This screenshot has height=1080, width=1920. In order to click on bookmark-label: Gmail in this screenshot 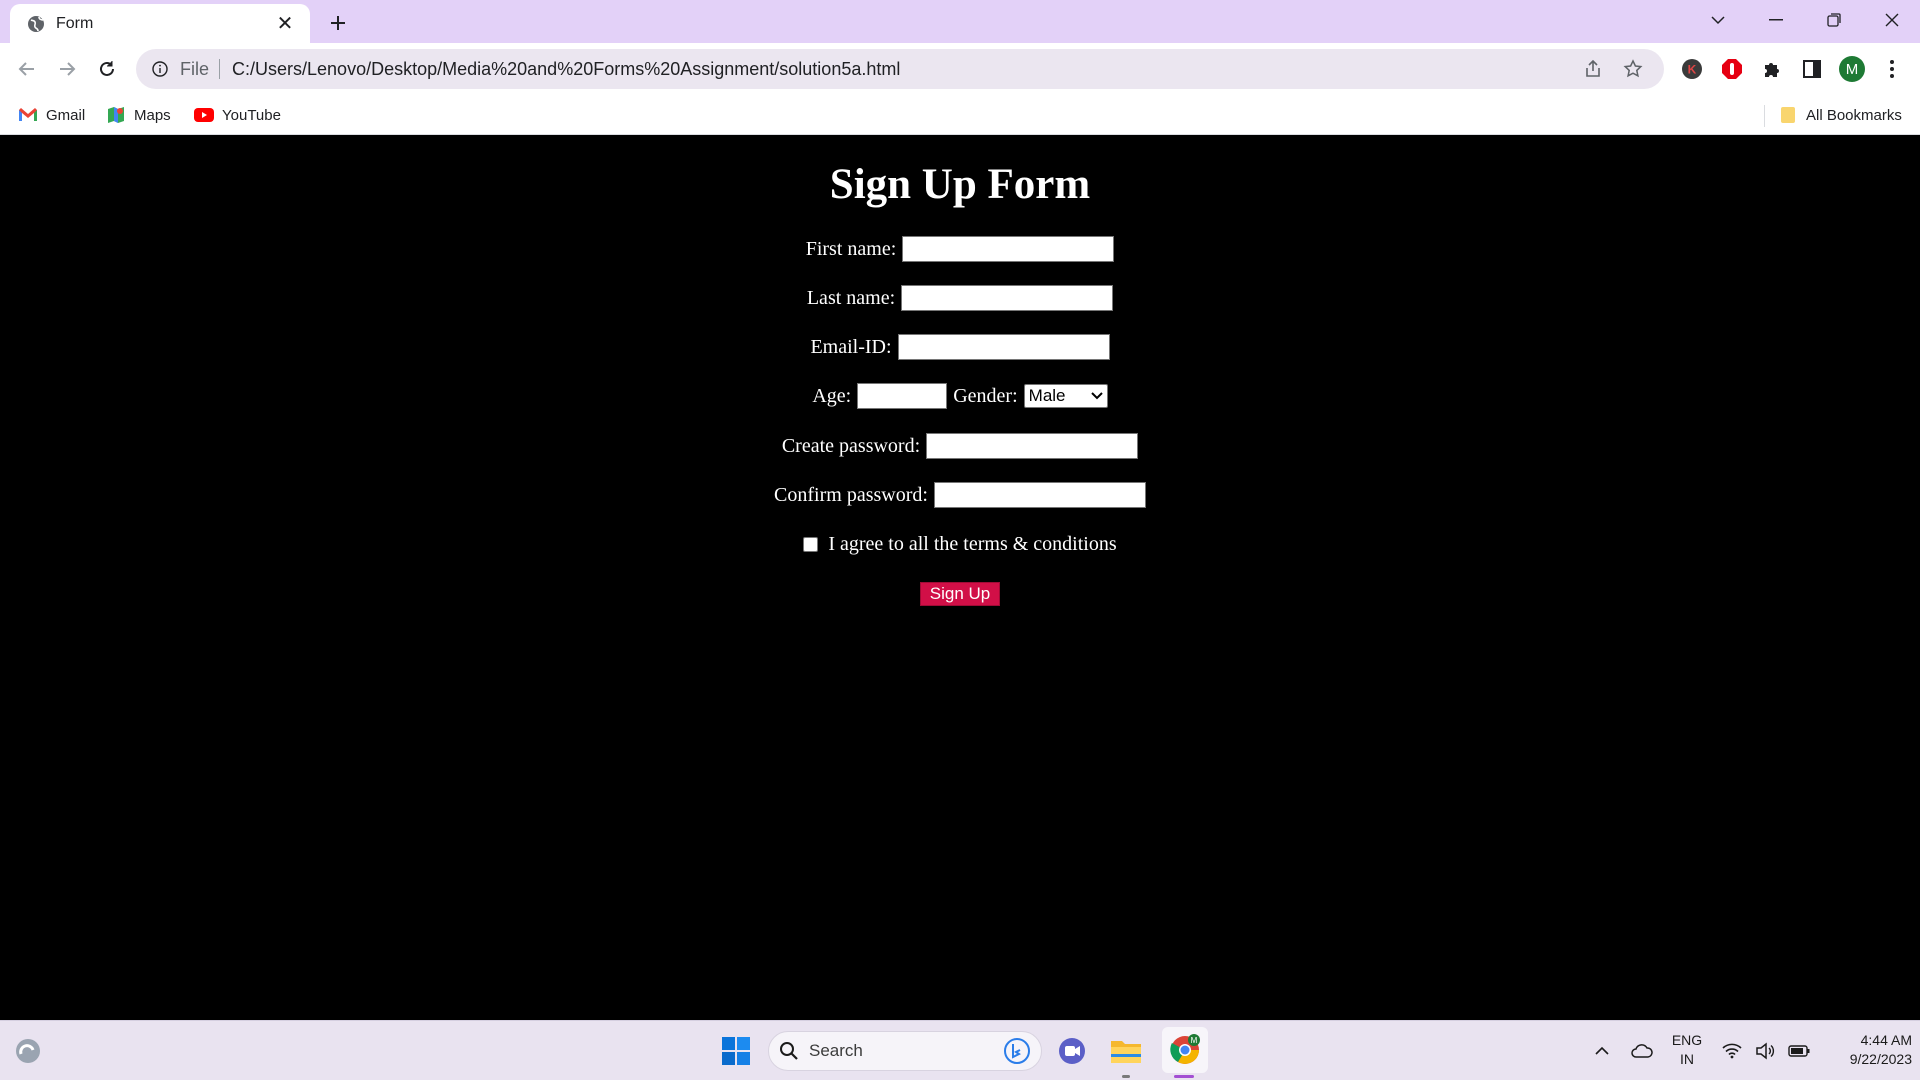, I will do `click(66, 115)`.